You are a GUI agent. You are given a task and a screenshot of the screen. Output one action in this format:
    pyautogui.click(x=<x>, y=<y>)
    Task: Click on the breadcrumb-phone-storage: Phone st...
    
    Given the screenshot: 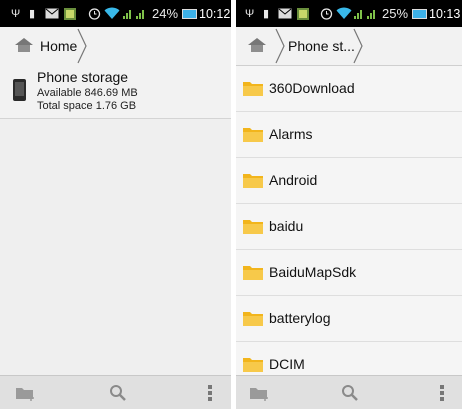 What is the action you would take?
    pyautogui.click(x=321, y=46)
    